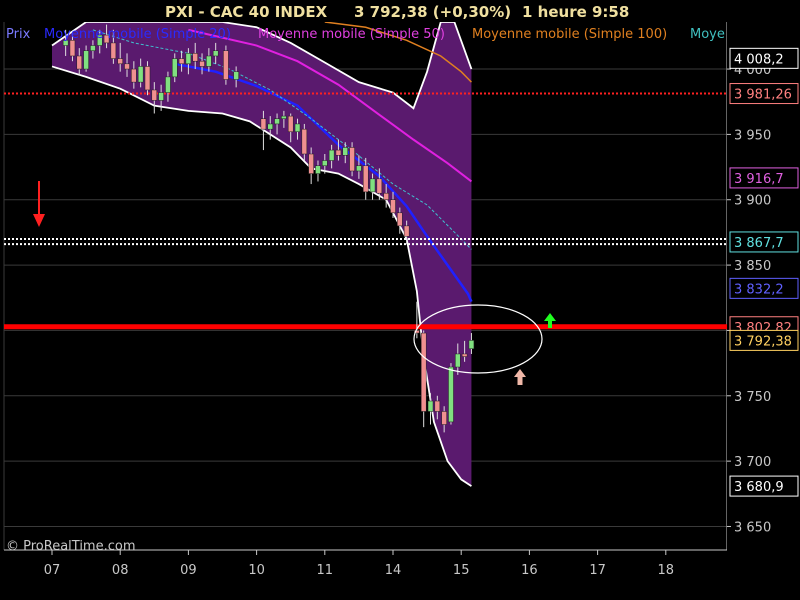  I want to click on watermark: © ProRealTime.com, so click(71, 546).